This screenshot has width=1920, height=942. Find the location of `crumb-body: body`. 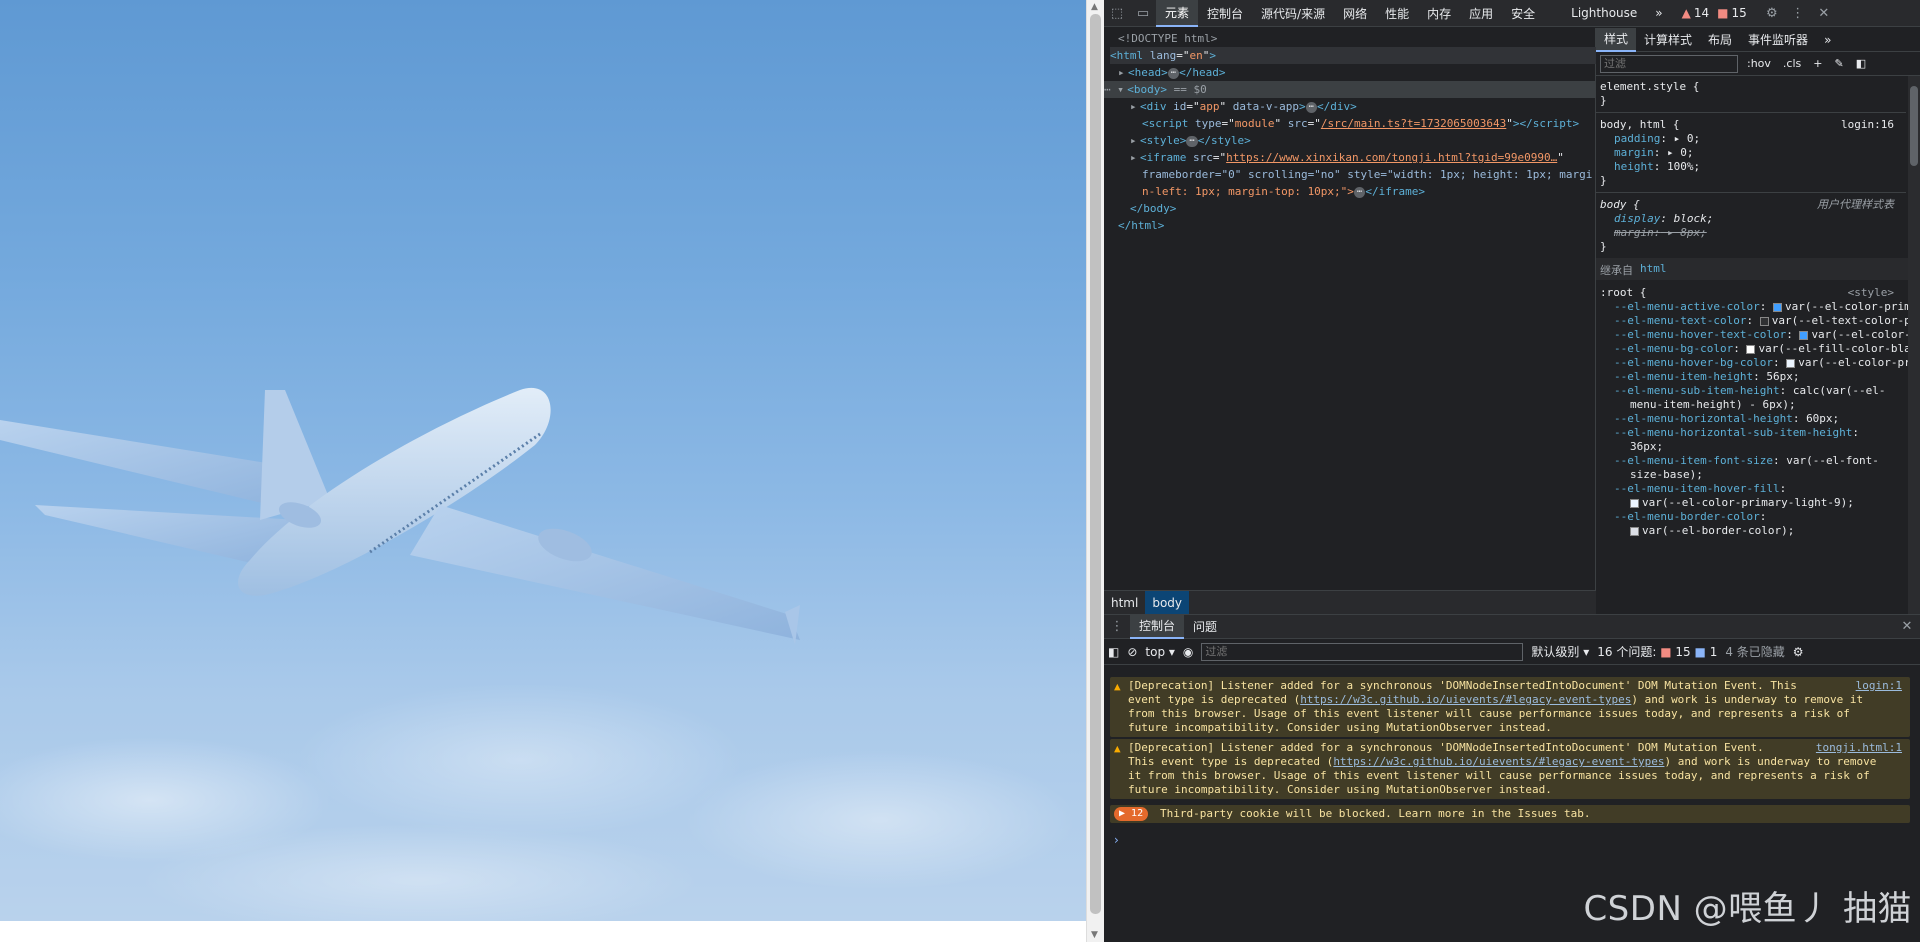

crumb-body: body is located at coordinates (1167, 602).